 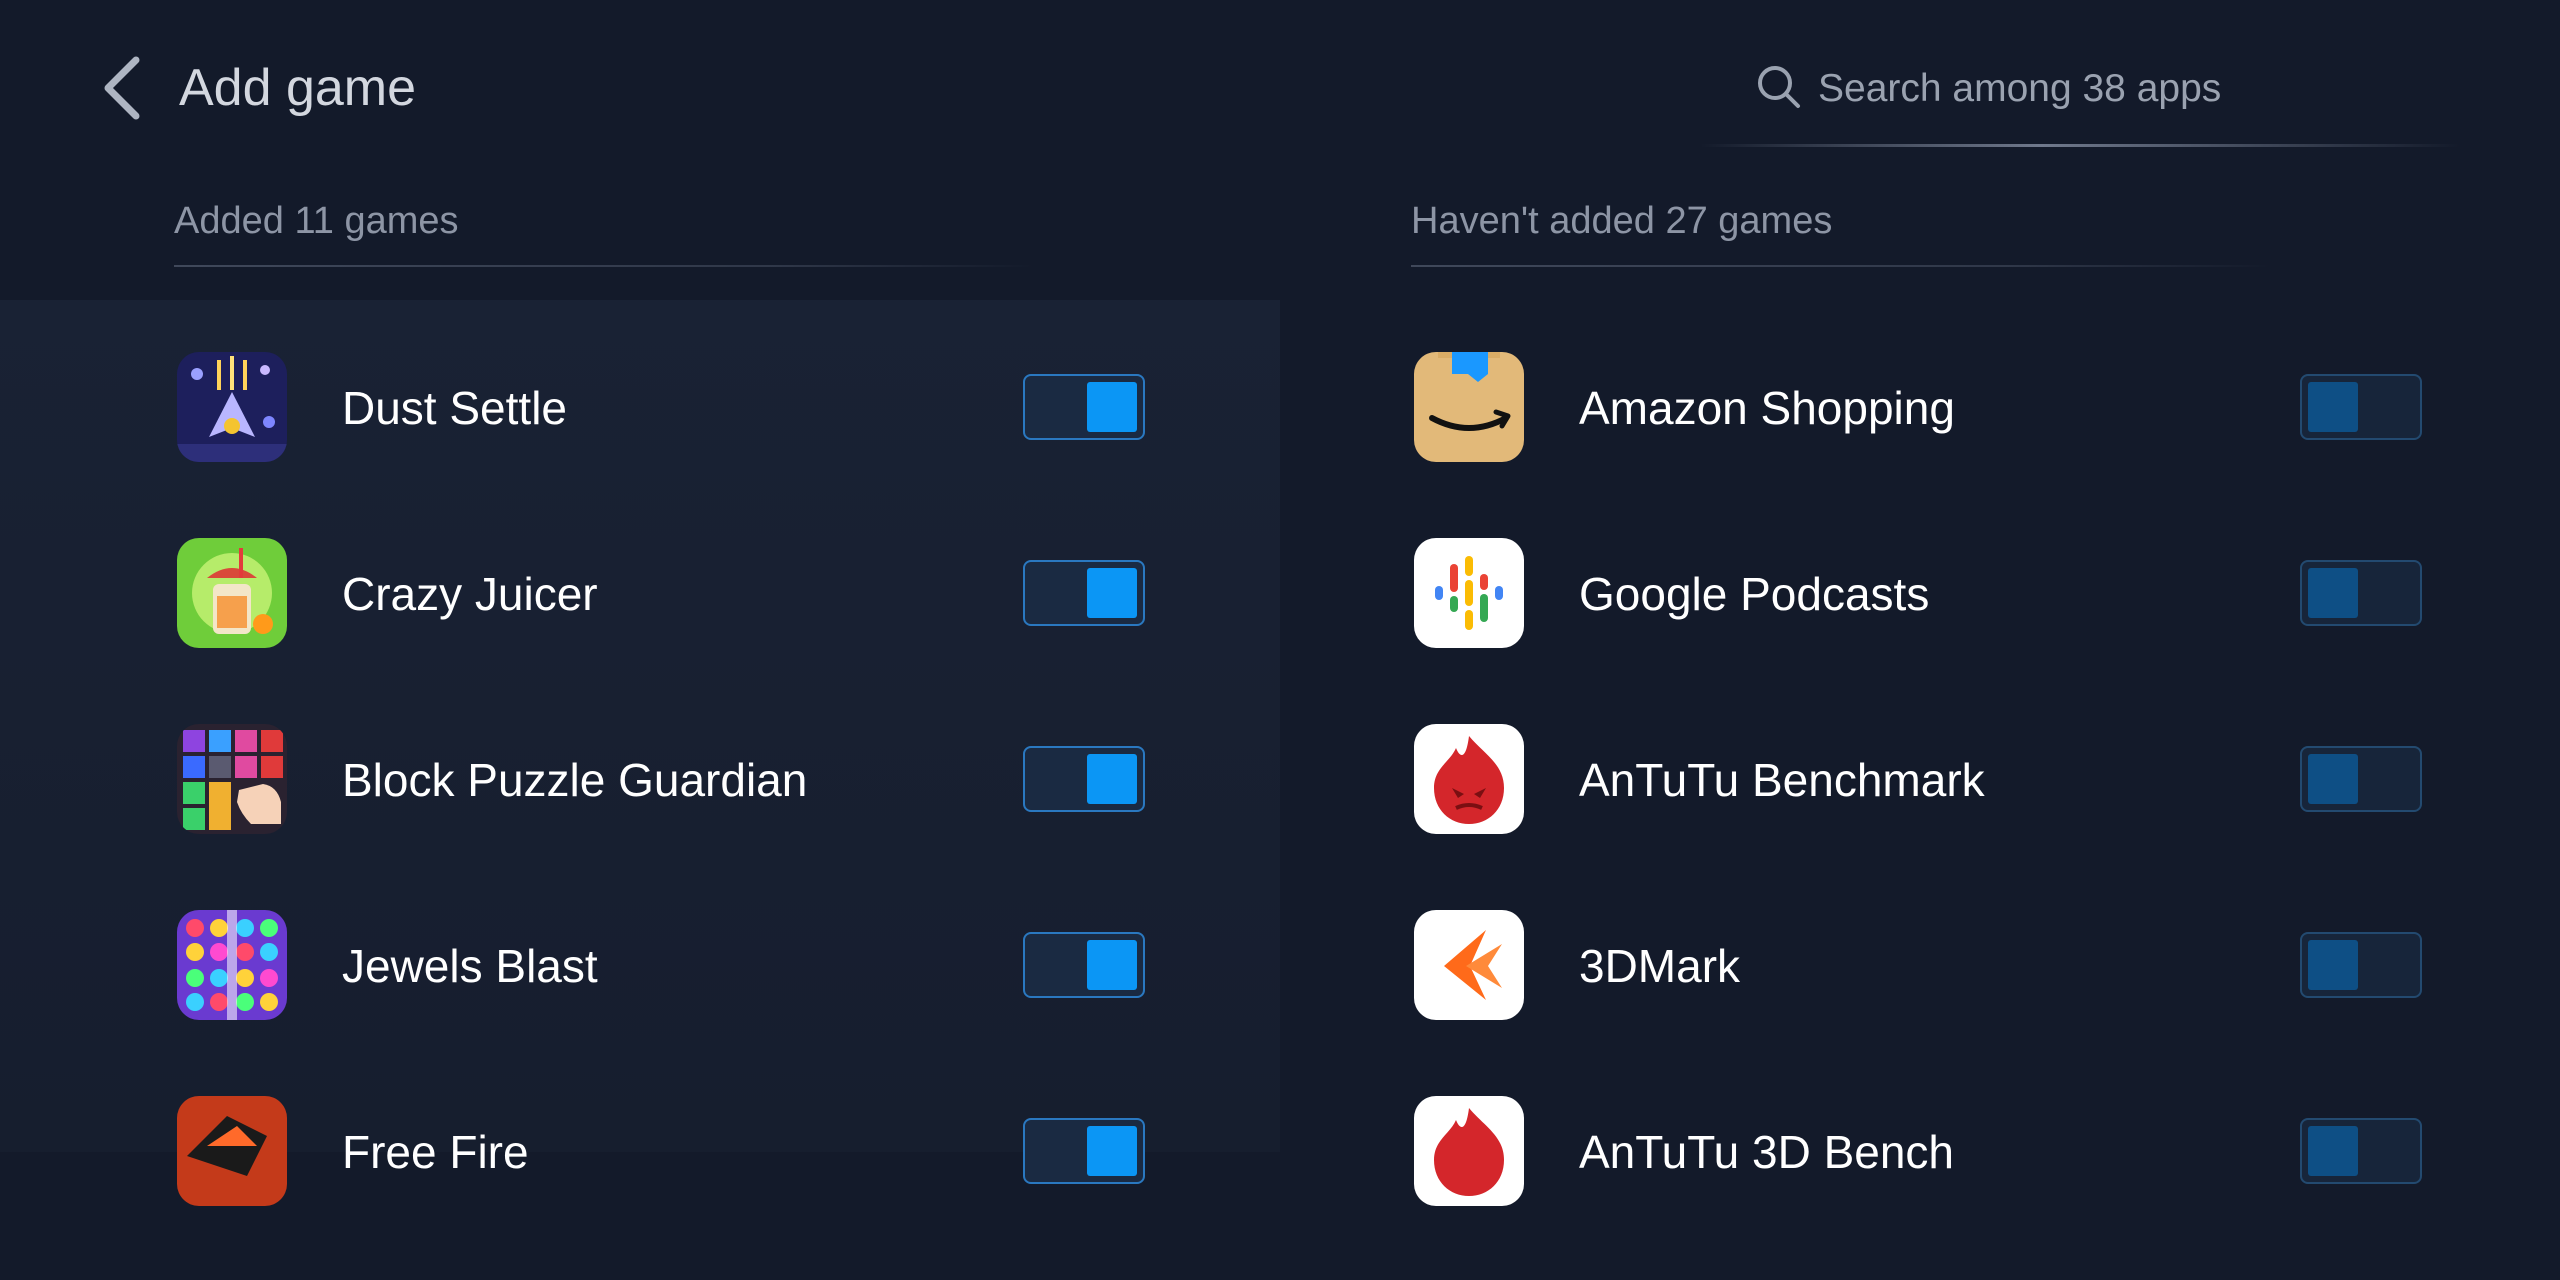 I want to click on app-name: 3DMark, so click(x=1660, y=966).